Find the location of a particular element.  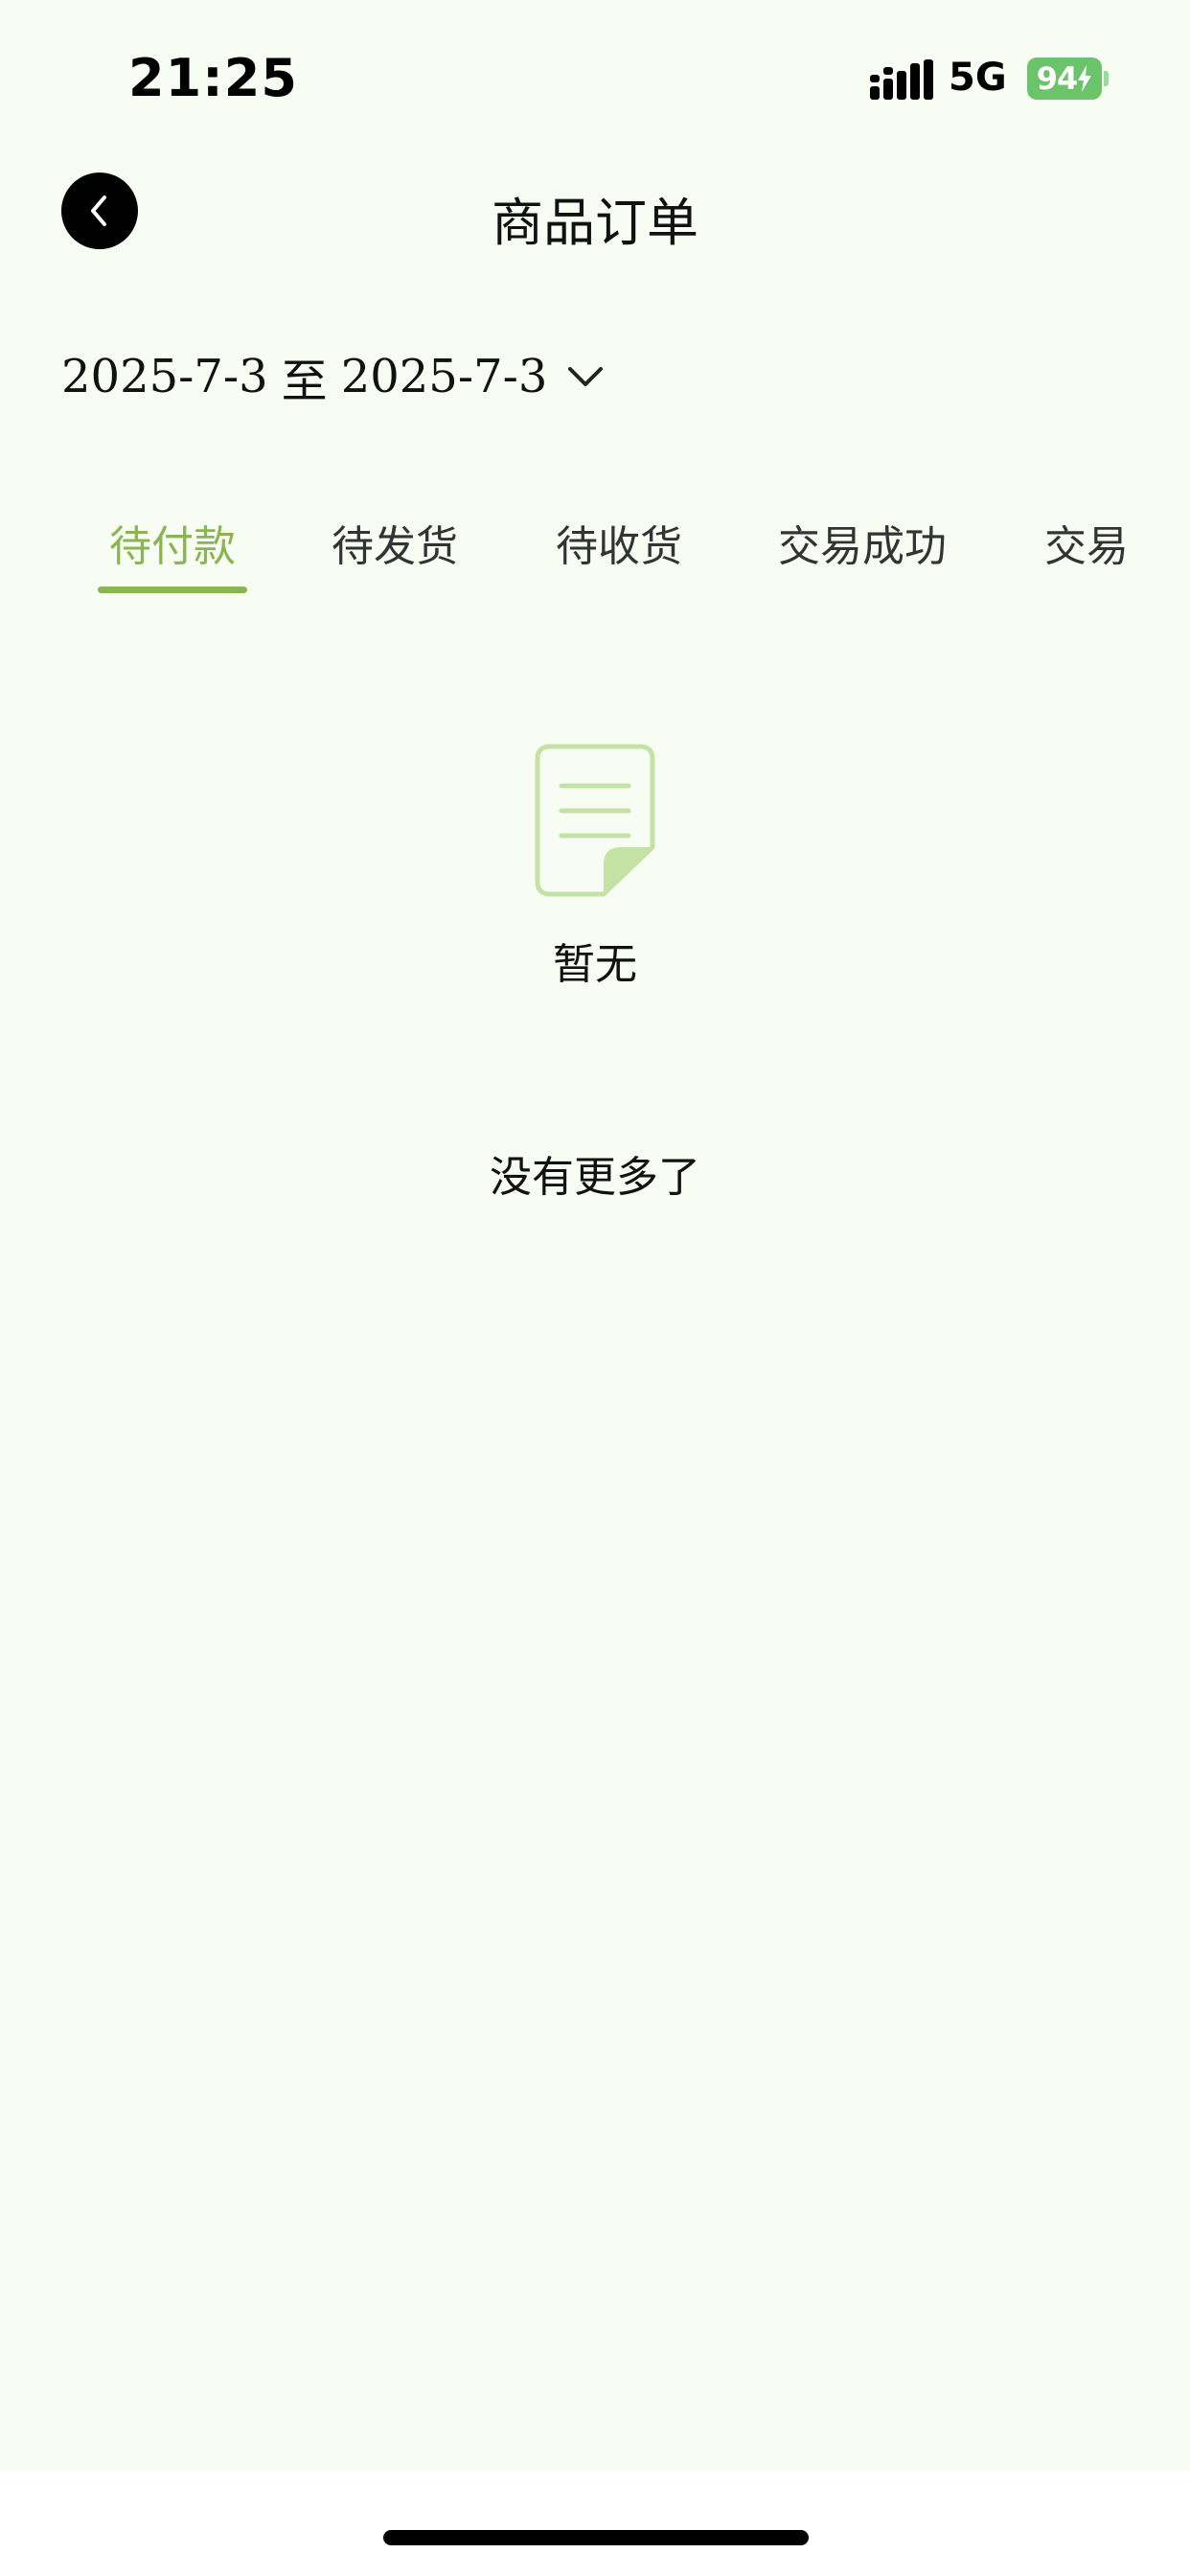

order-status-tabs: 待付款 待发货 待收货 交易成功 交易 is located at coordinates (595, 551).